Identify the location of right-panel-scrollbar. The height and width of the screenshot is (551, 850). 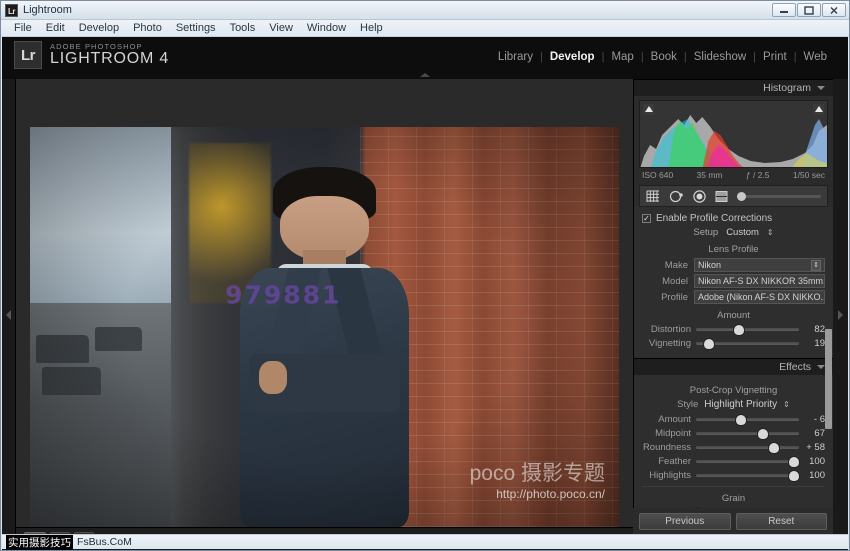
(828, 379).